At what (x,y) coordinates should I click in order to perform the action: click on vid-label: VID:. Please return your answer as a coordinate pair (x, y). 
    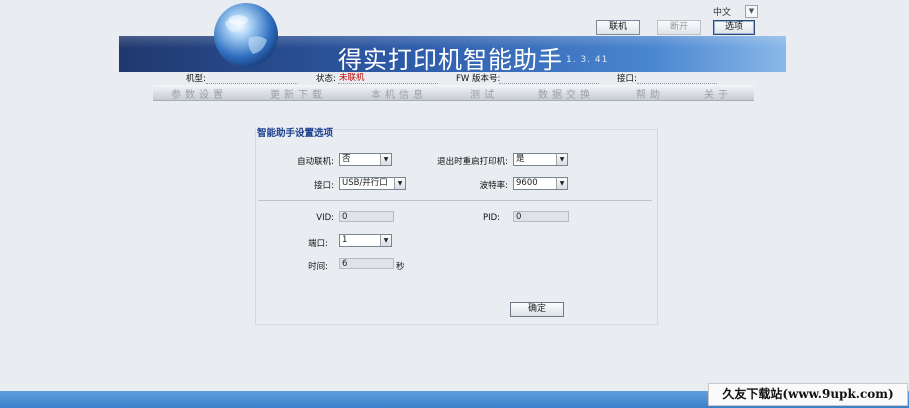
    Looking at the image, I should click on (325, 218).